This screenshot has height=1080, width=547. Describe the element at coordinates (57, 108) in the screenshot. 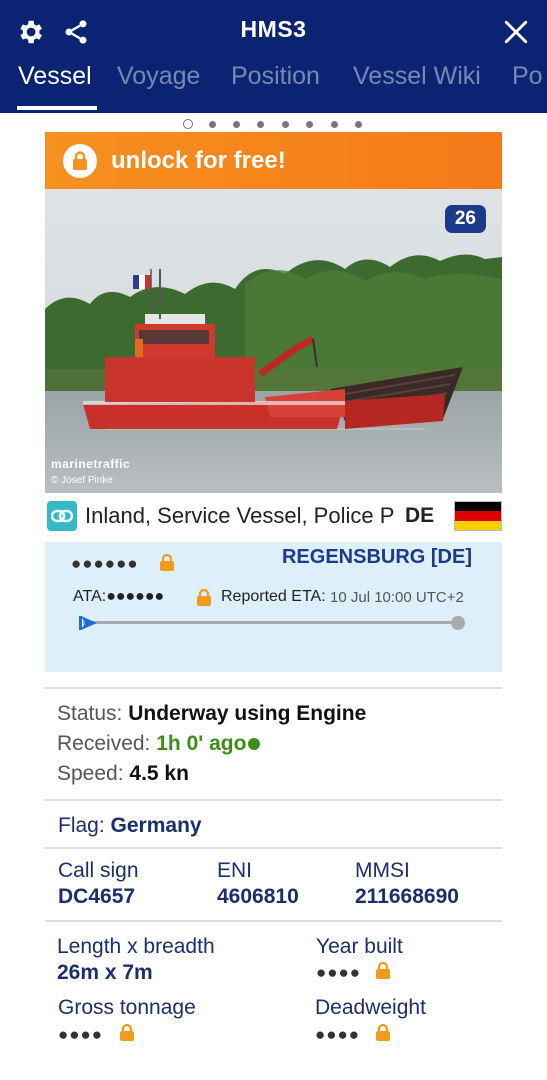

I see `active-tab-indicator` at that location.